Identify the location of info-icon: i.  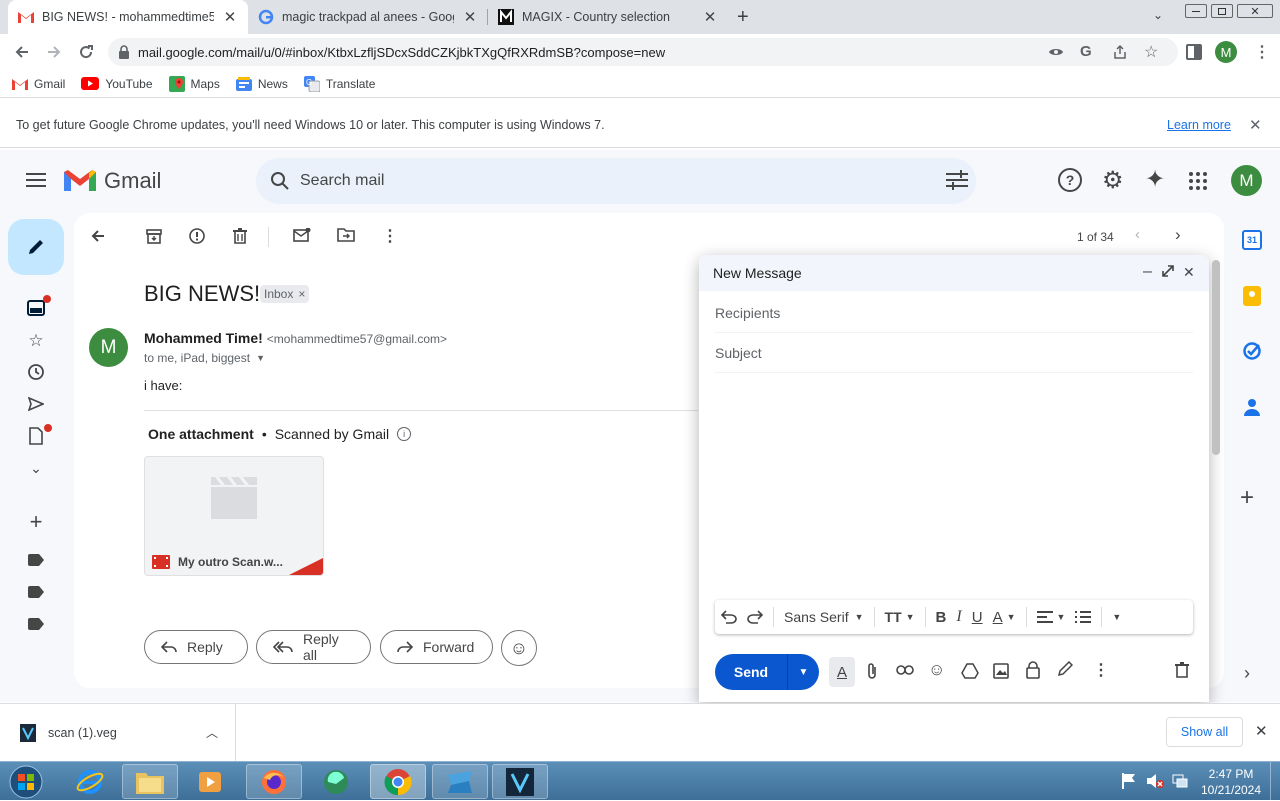
(404, 434).